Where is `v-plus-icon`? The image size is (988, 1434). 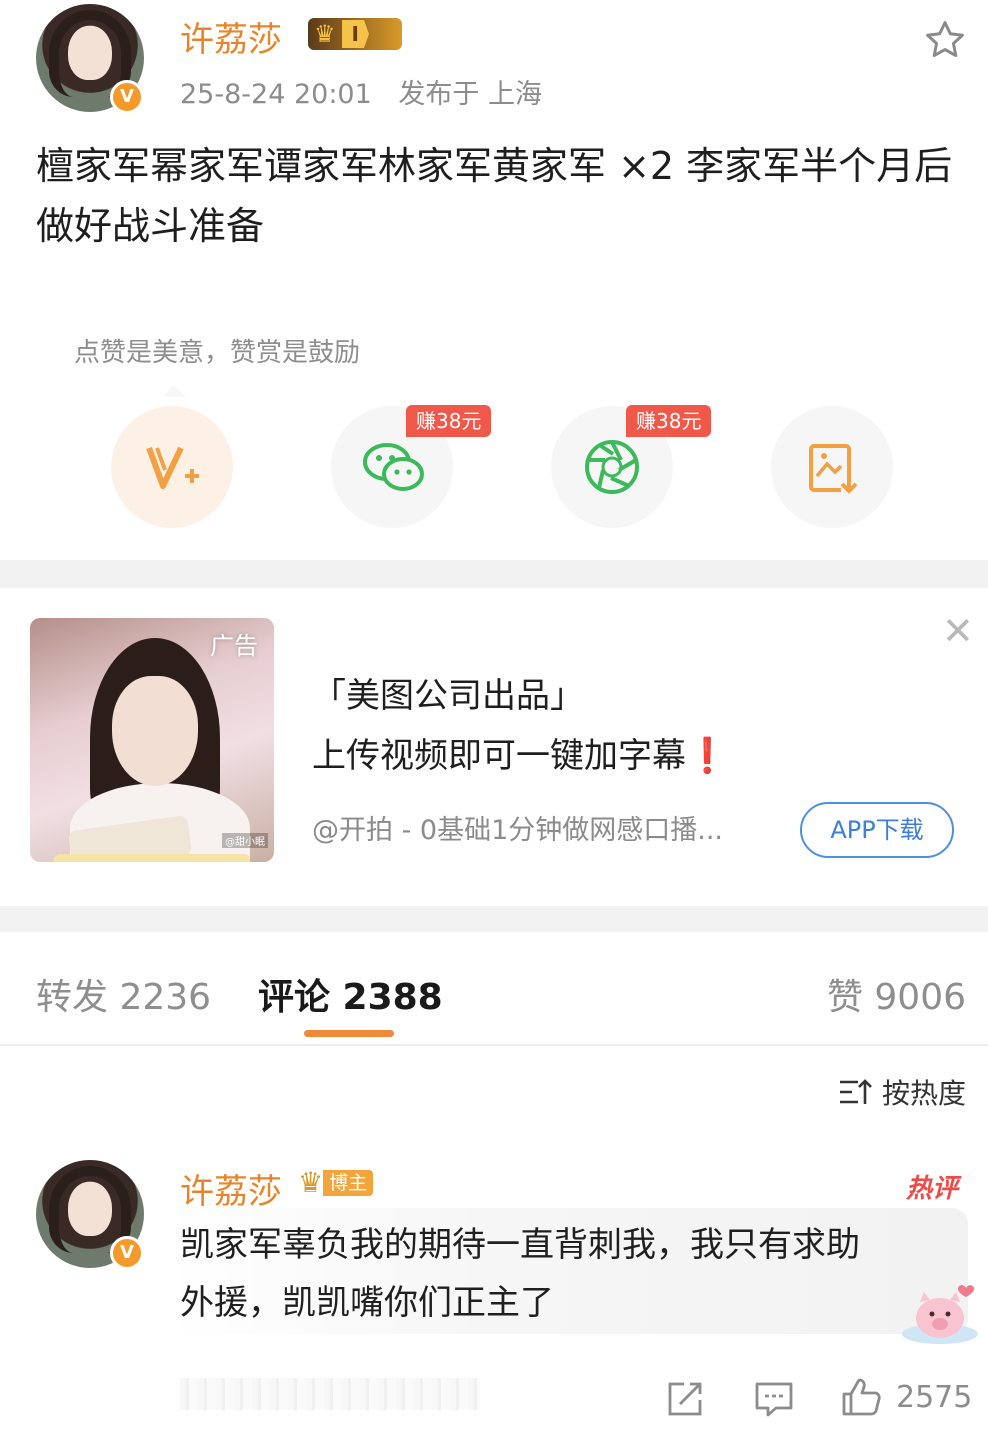
v-plus-icon is located at coordinates (172, 467).